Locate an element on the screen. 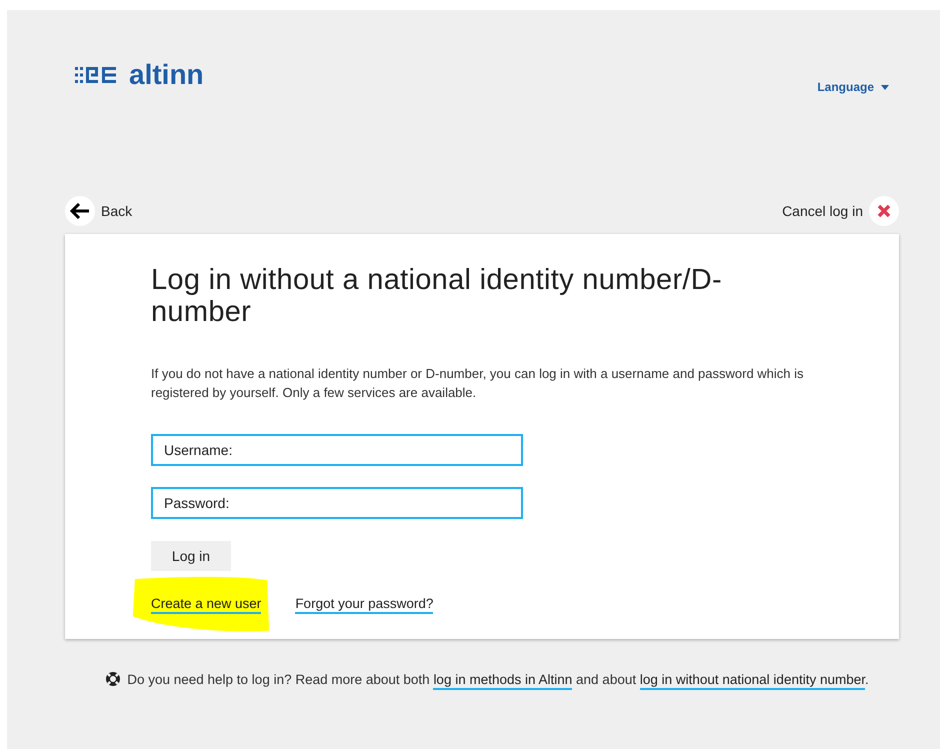  language-menu: Language is located at coordinates (853, 87).